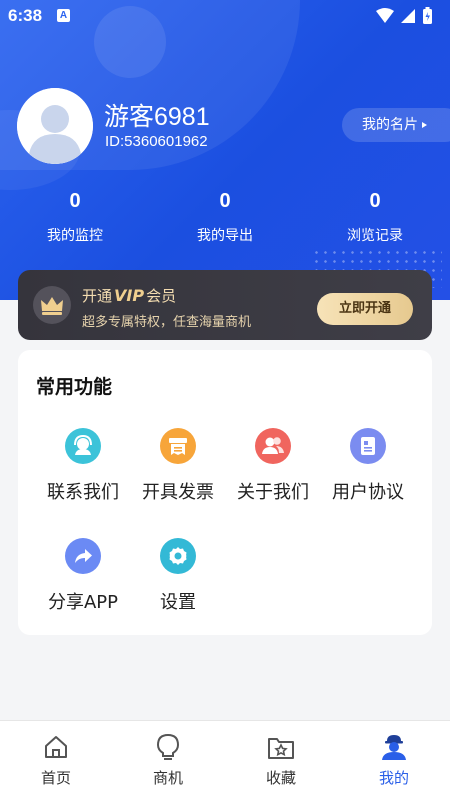 The width and height of the screenshot is (450, 800). What do you see at coordinates (394, 747) in the screenshot?
I see `profile-icon` at bounding box center [394, 747].